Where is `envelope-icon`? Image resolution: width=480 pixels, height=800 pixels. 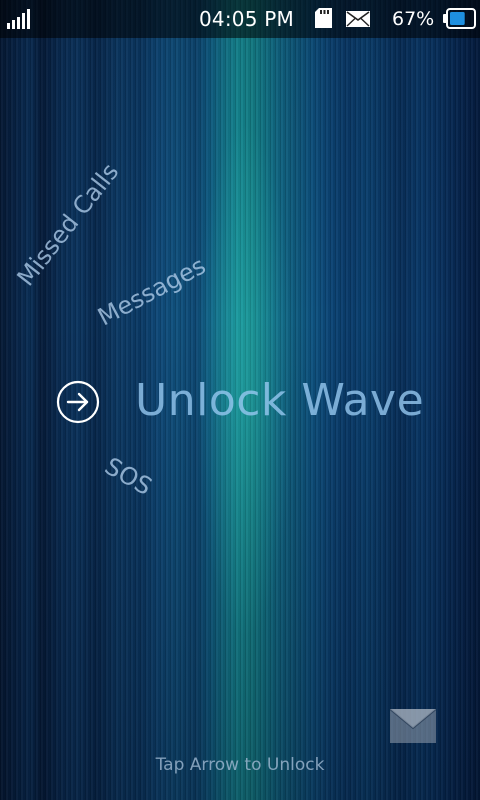 envelope-icon is located at coordinates (413, 726).